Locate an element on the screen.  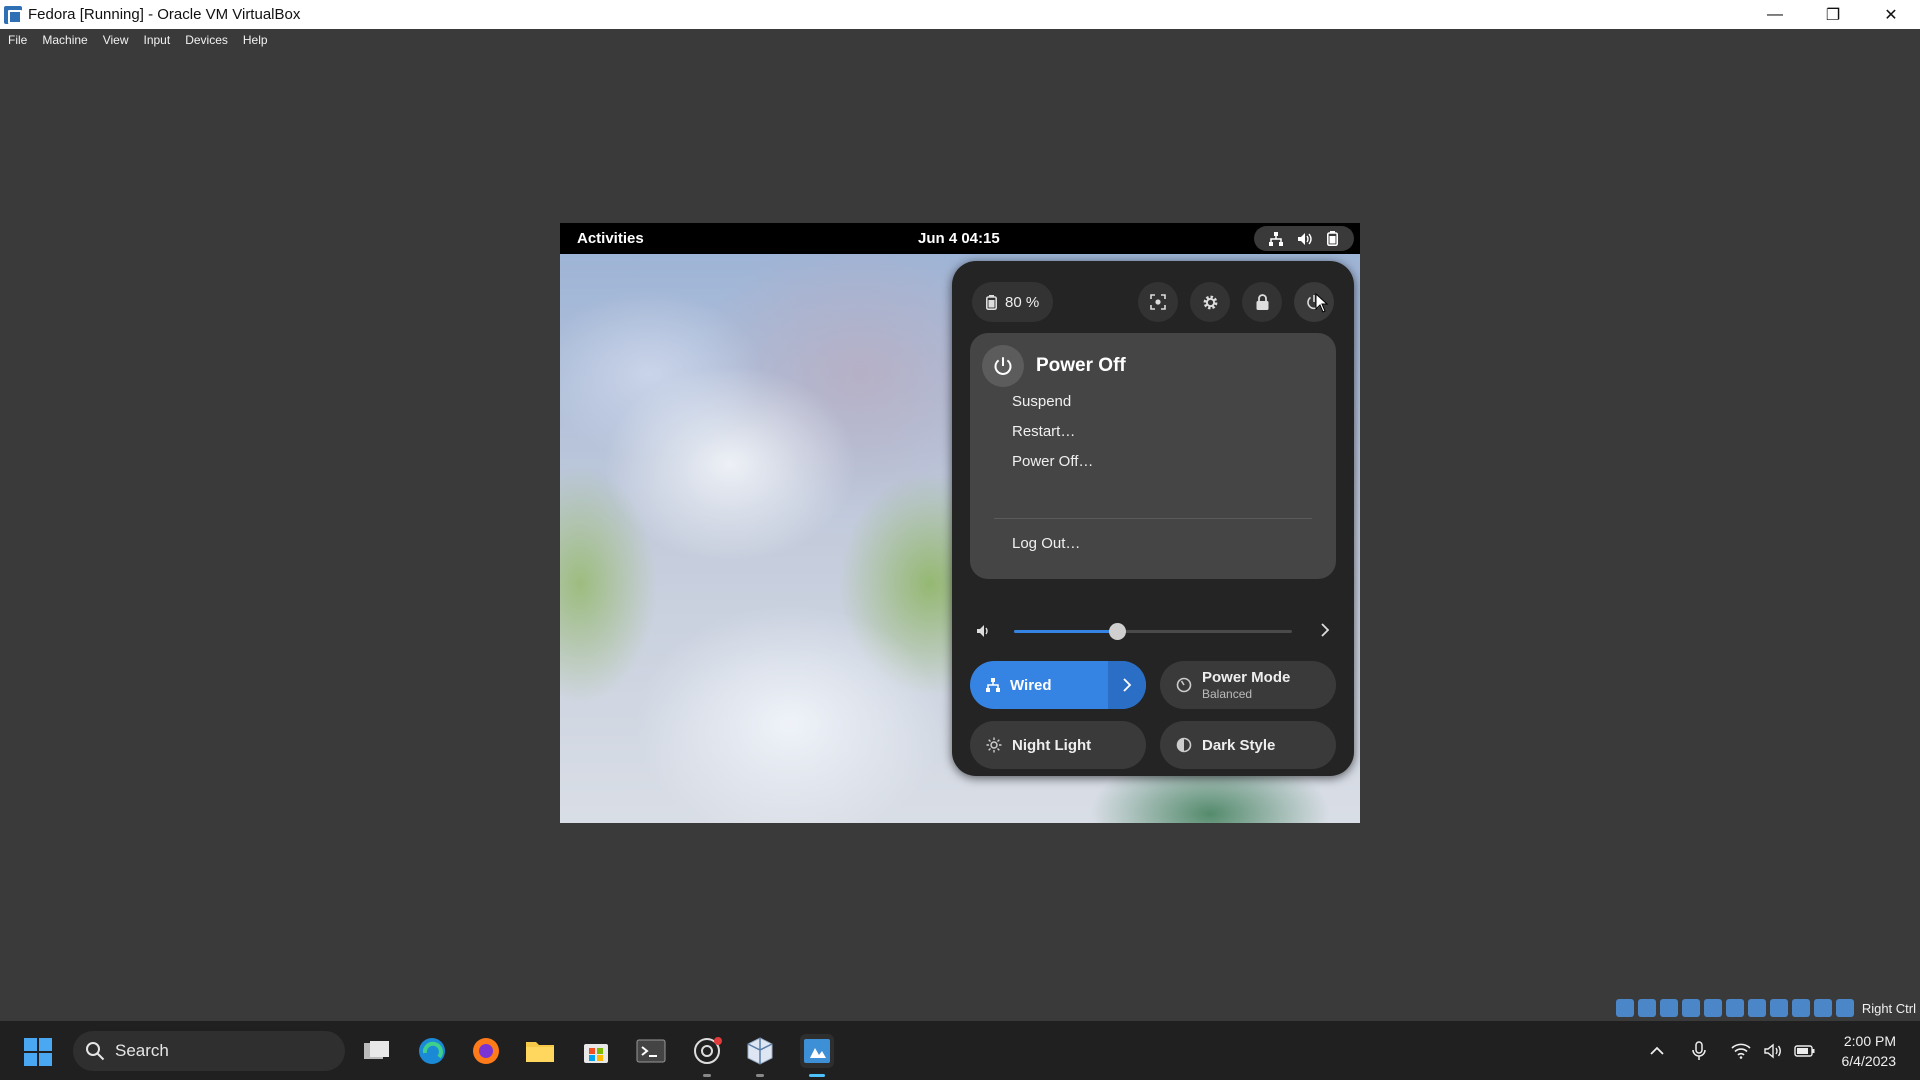
volume-button is located at coordinates (1773, 1051).